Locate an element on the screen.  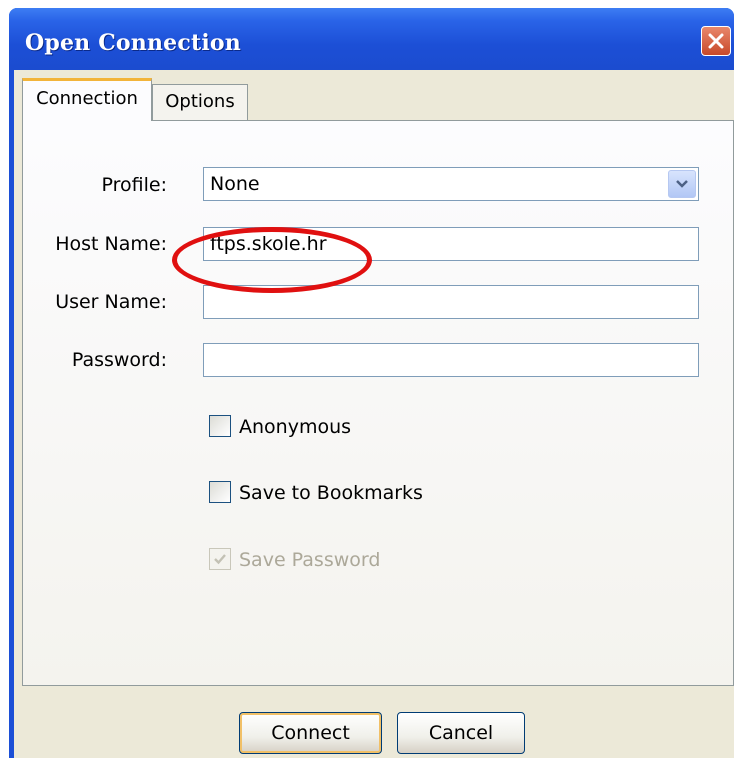
anonymous-checkbox is located at coordinates (220, 426).